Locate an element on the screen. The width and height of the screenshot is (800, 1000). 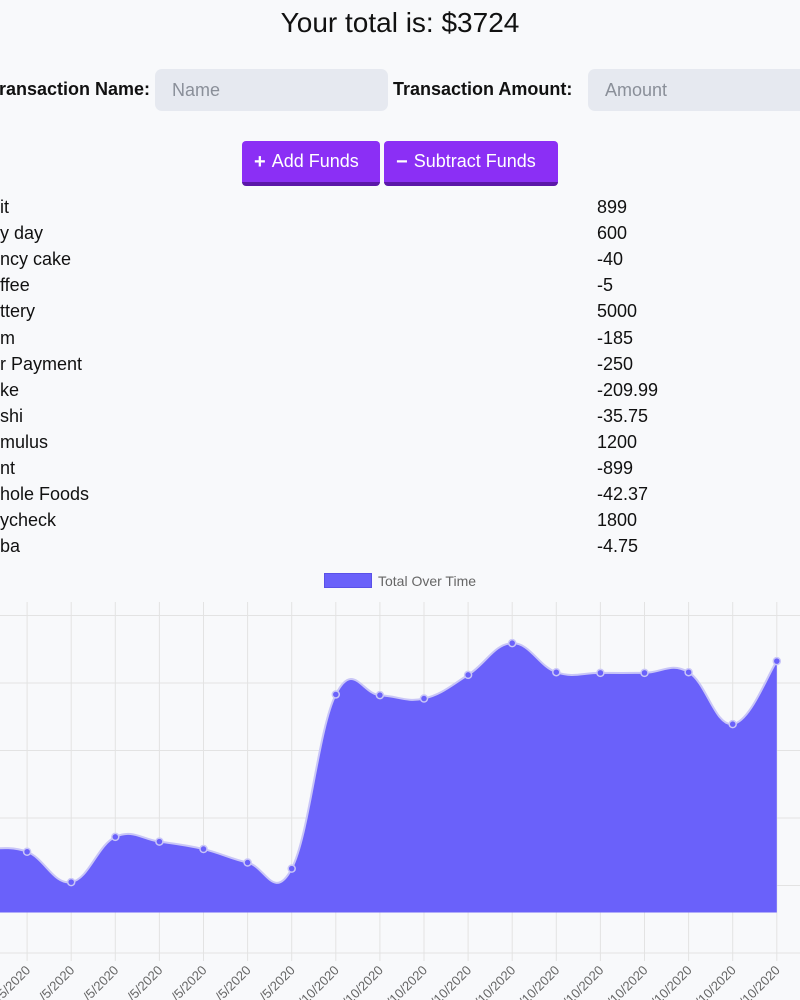
transaction-amount: -5 is located at coordinates (605, 285).